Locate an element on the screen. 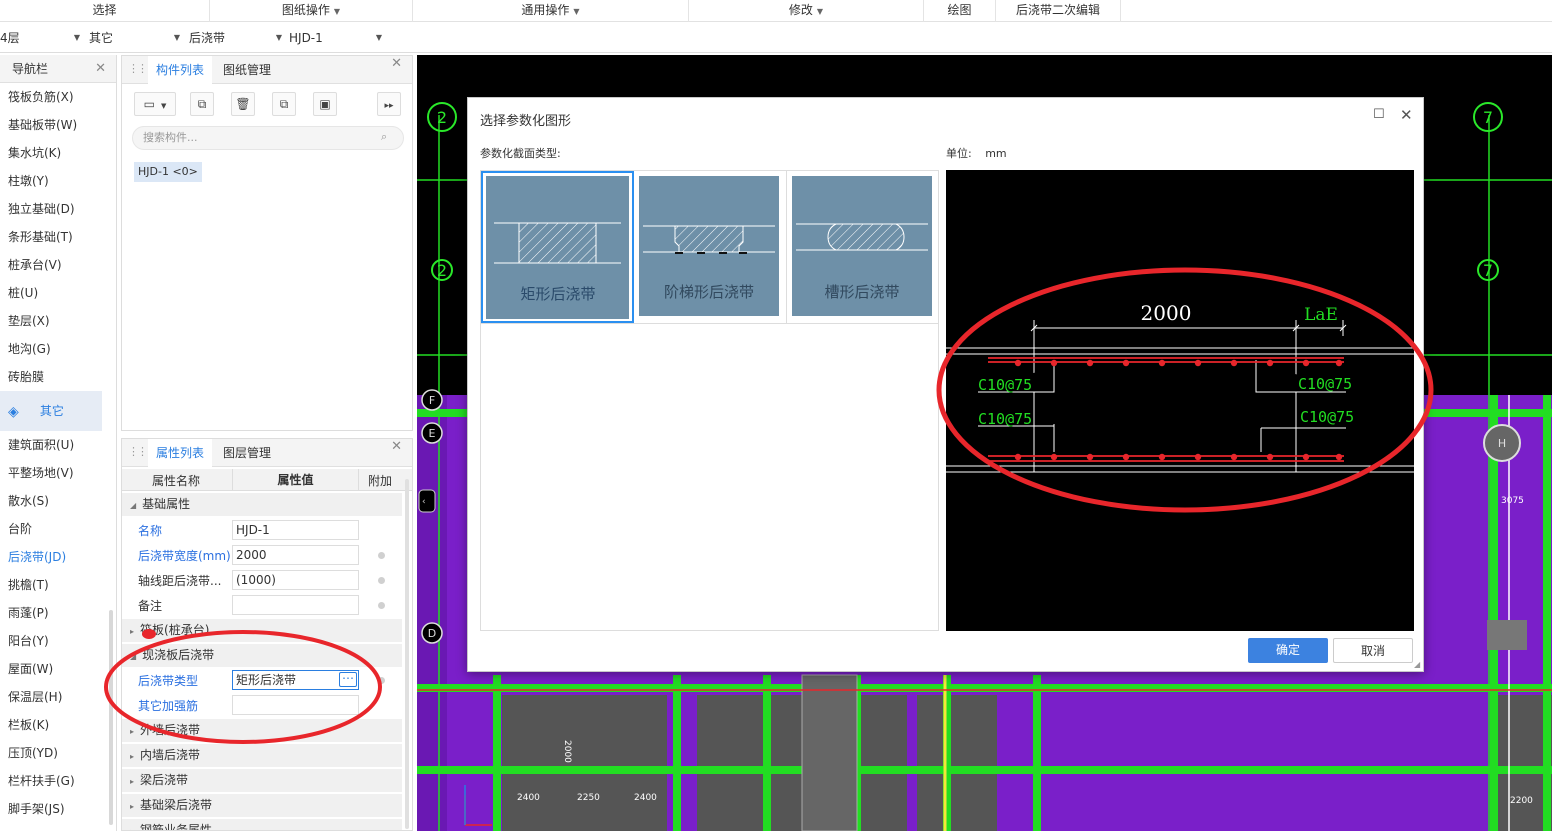 This screenshot has width=1552, height=831. type-card-stepped: 阶梯形后浇带 is located at coordinates (710, 247).